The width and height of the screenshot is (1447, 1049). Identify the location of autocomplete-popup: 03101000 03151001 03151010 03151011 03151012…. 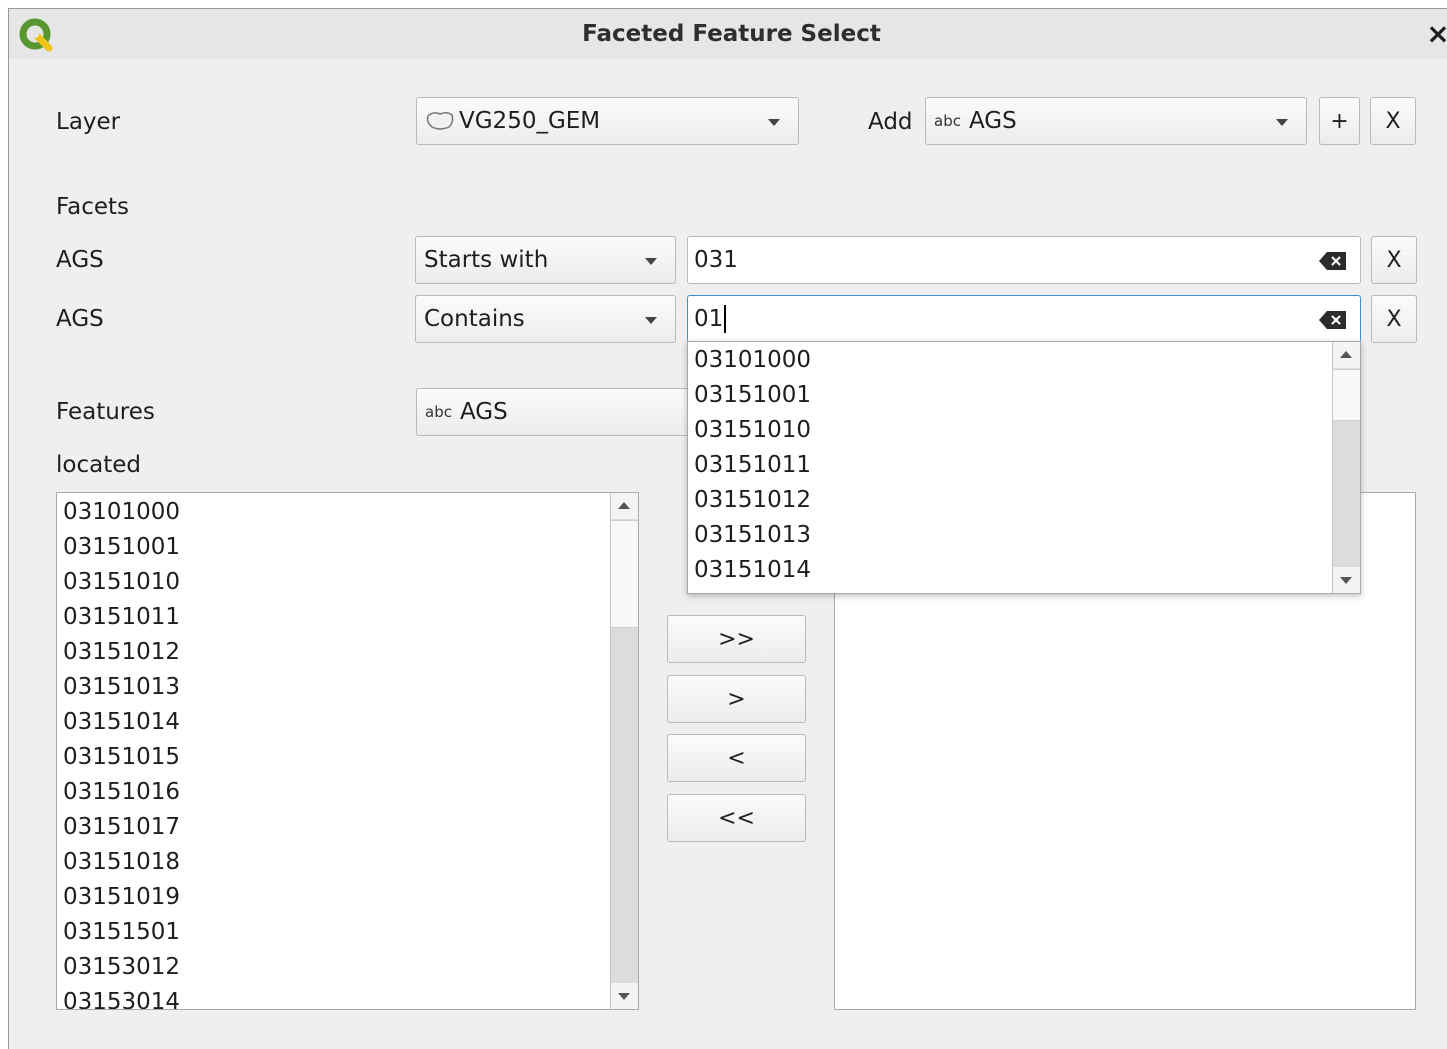
(1024, 467).